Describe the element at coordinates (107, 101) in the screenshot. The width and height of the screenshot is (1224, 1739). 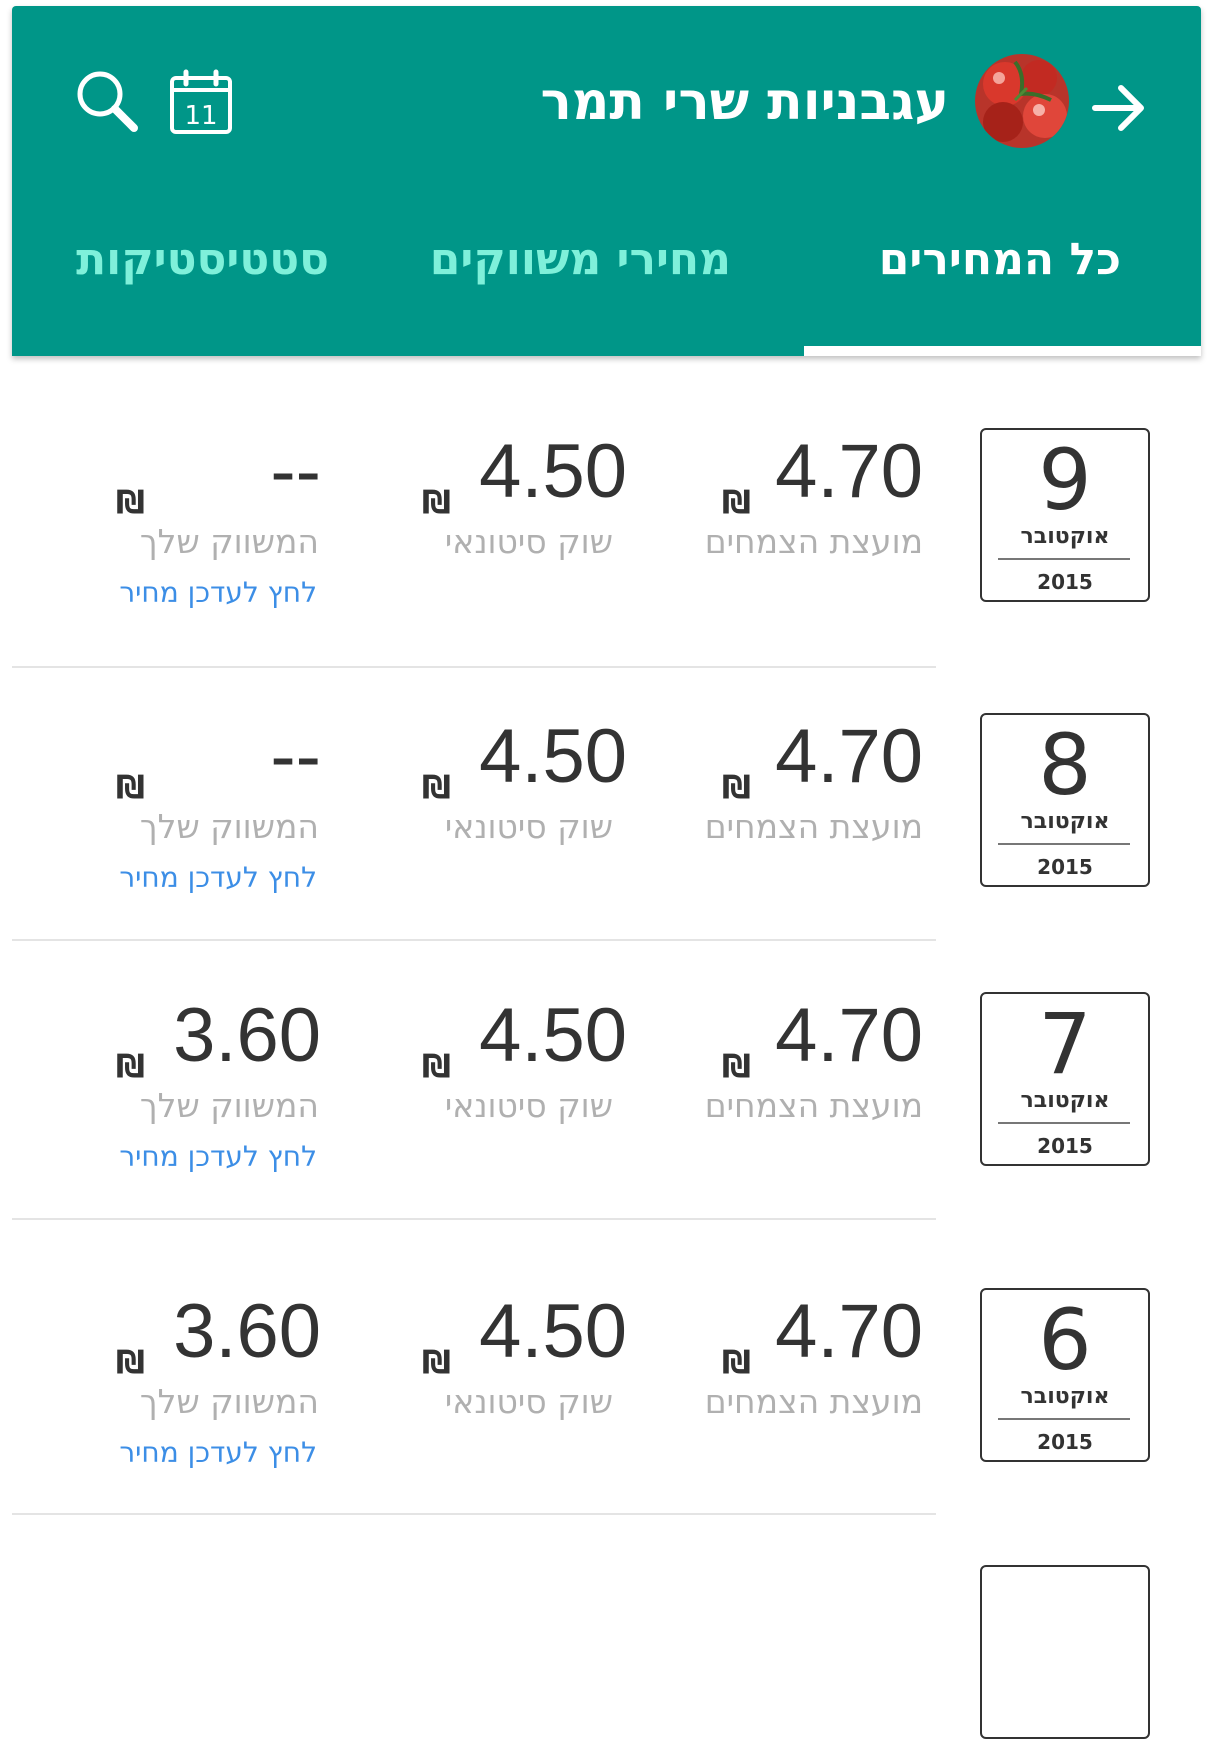
I see `search-icon` at that location.